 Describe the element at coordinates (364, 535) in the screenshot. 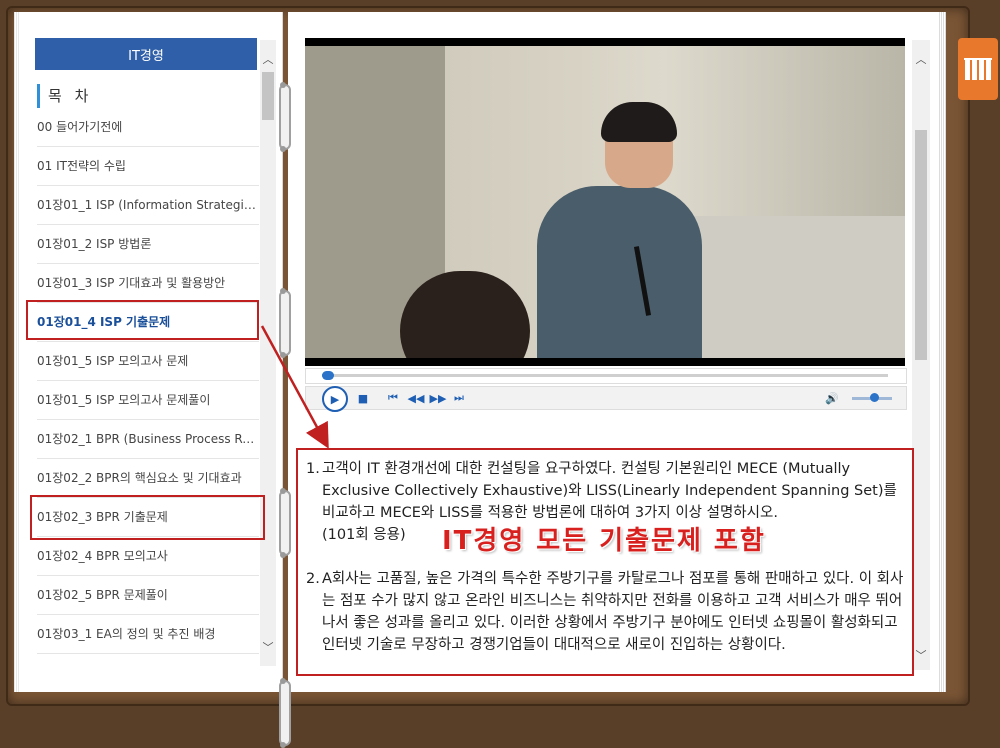

I see `question-note-1: (101회 응용)` at that location.